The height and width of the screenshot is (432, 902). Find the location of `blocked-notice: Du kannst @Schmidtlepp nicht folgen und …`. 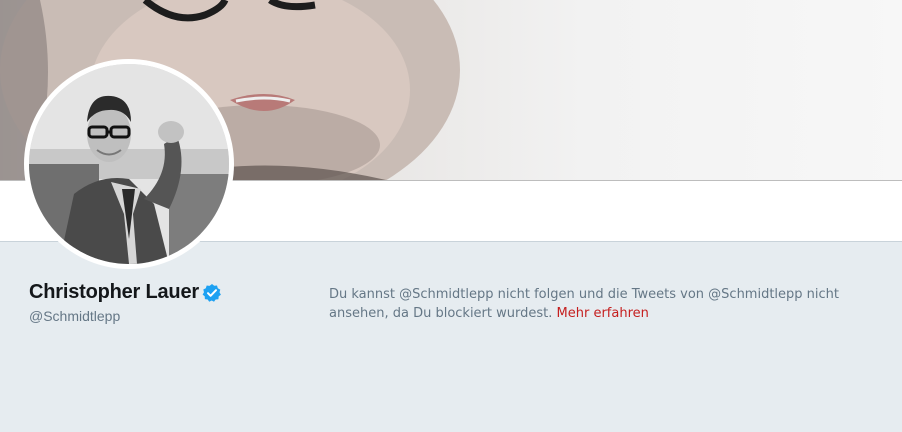

blocked-notice: Du kannst @Schmidtlepp nicht folgen und … is located at coordinates (611, 304).